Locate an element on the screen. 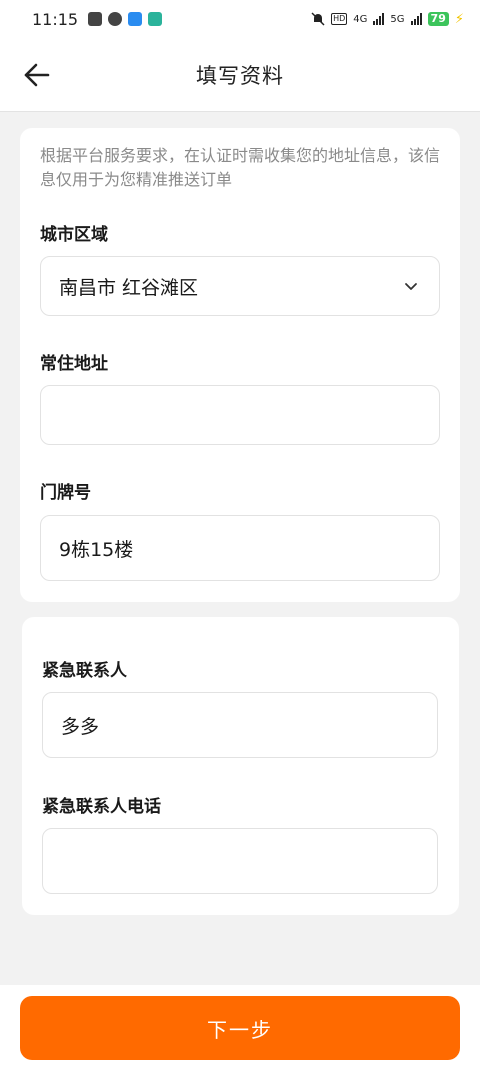 The width and height of the screenshot is (480, 1070). address-notice: 根据平台服务要求，在认证时需收集您的地址信息，该信息仅用于为您精准推送订单 is located at coordinates (240, 167).